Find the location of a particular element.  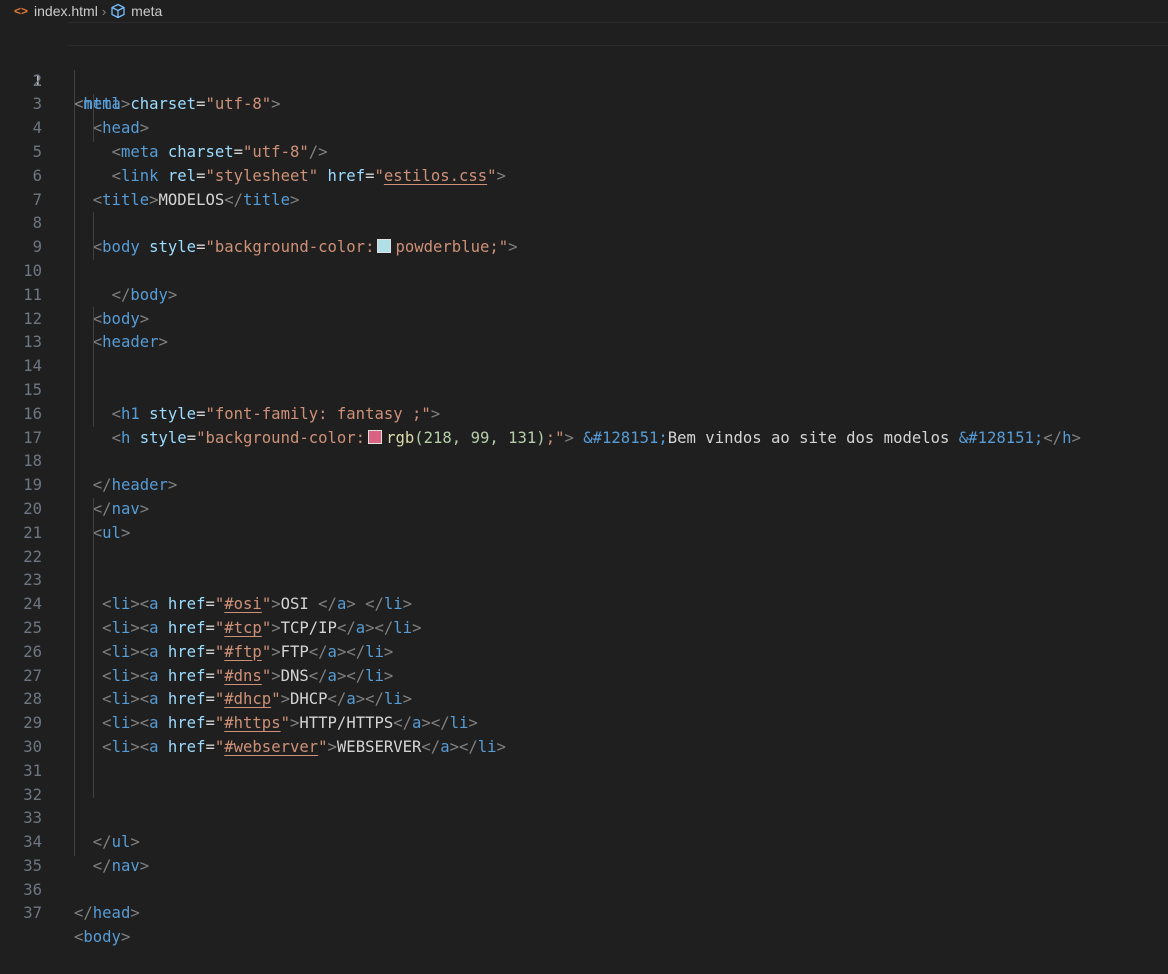

code-line: 2 <html> is located at coordinates (584, 80).